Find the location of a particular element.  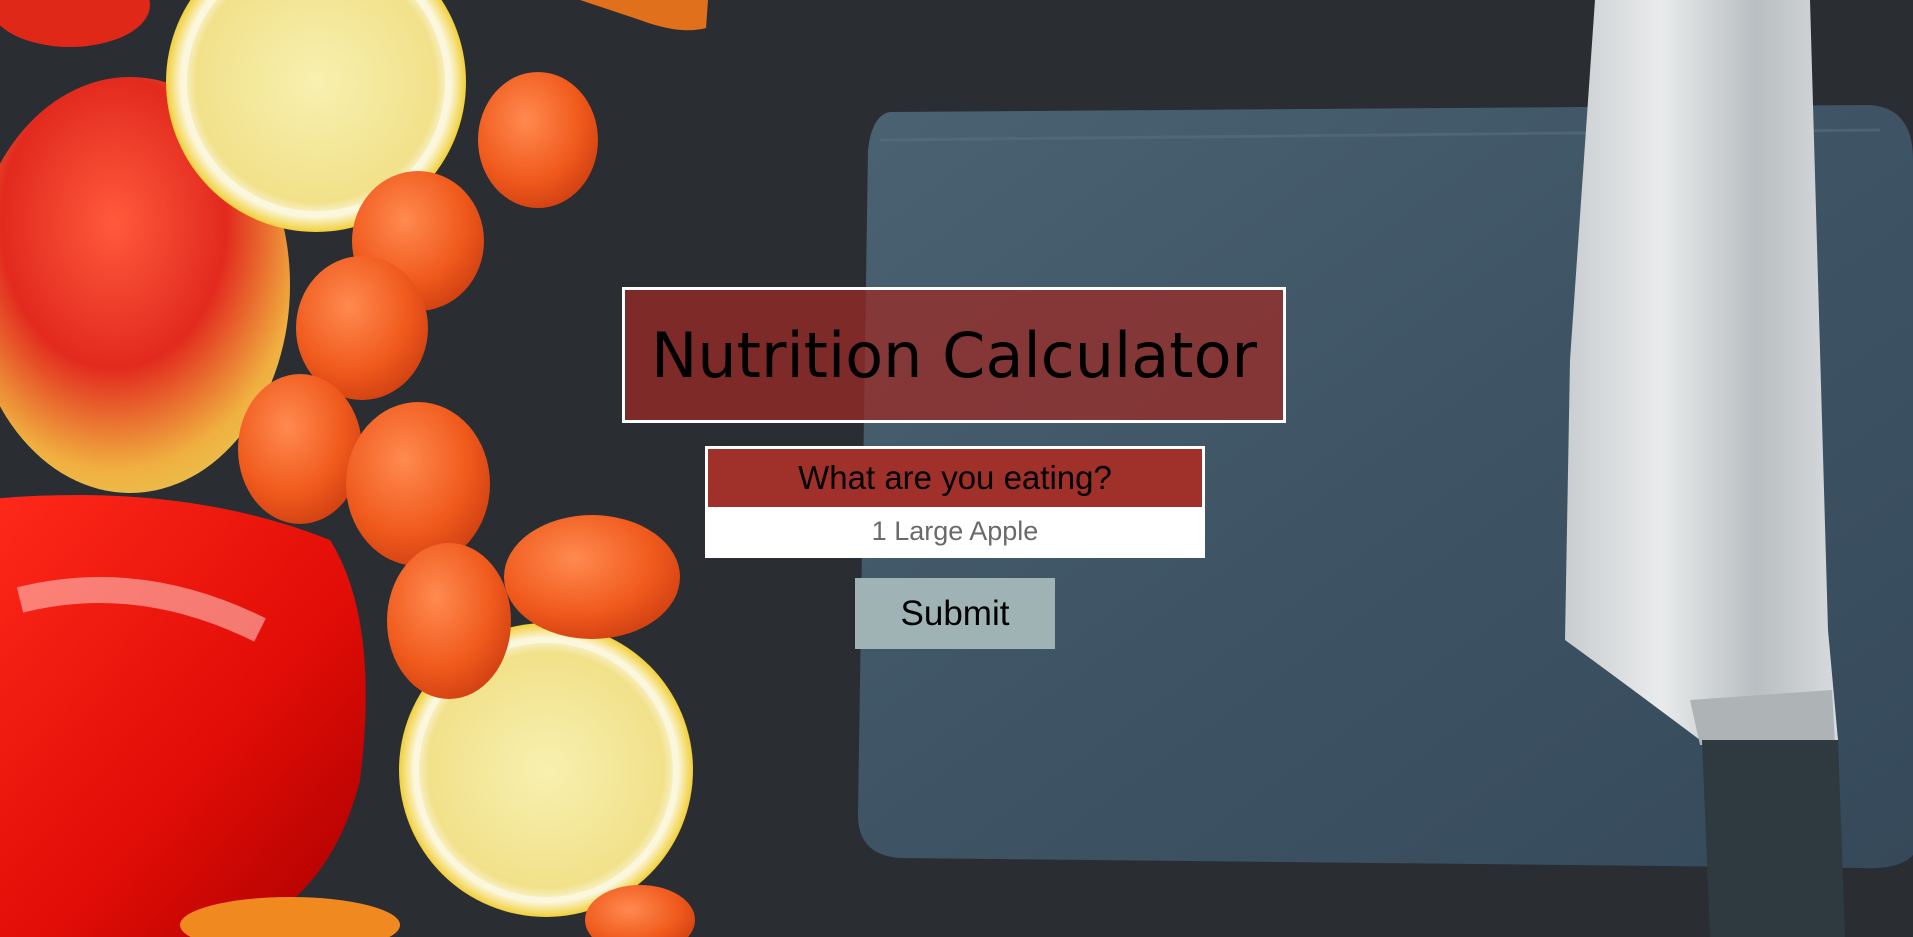

food-question-label: What are you eating? is located at coordinates (955, 478).